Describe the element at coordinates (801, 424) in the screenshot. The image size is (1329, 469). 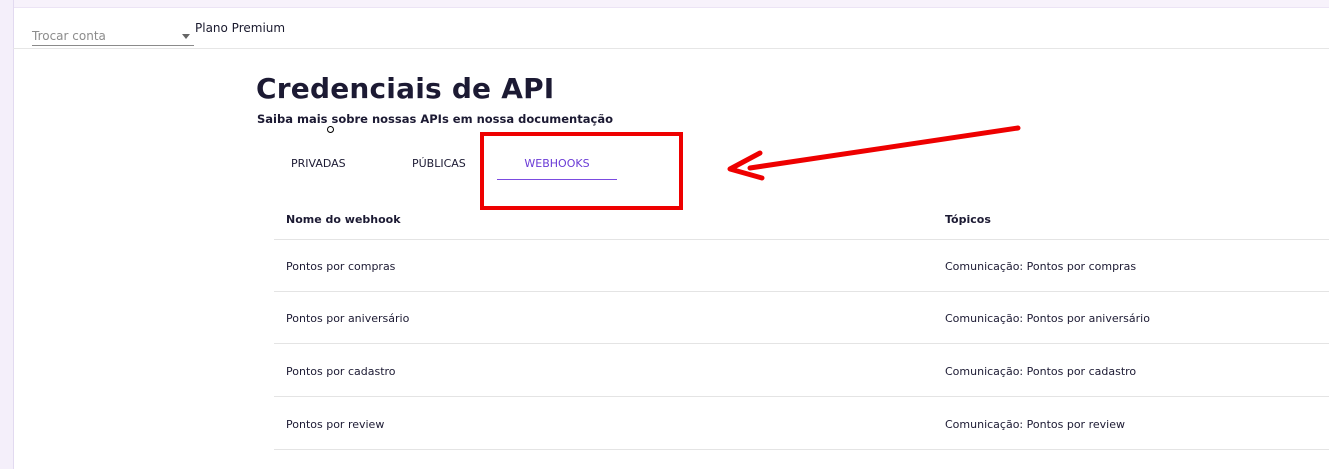
I see `table-row: Pontos por review Comunicação` at that location.